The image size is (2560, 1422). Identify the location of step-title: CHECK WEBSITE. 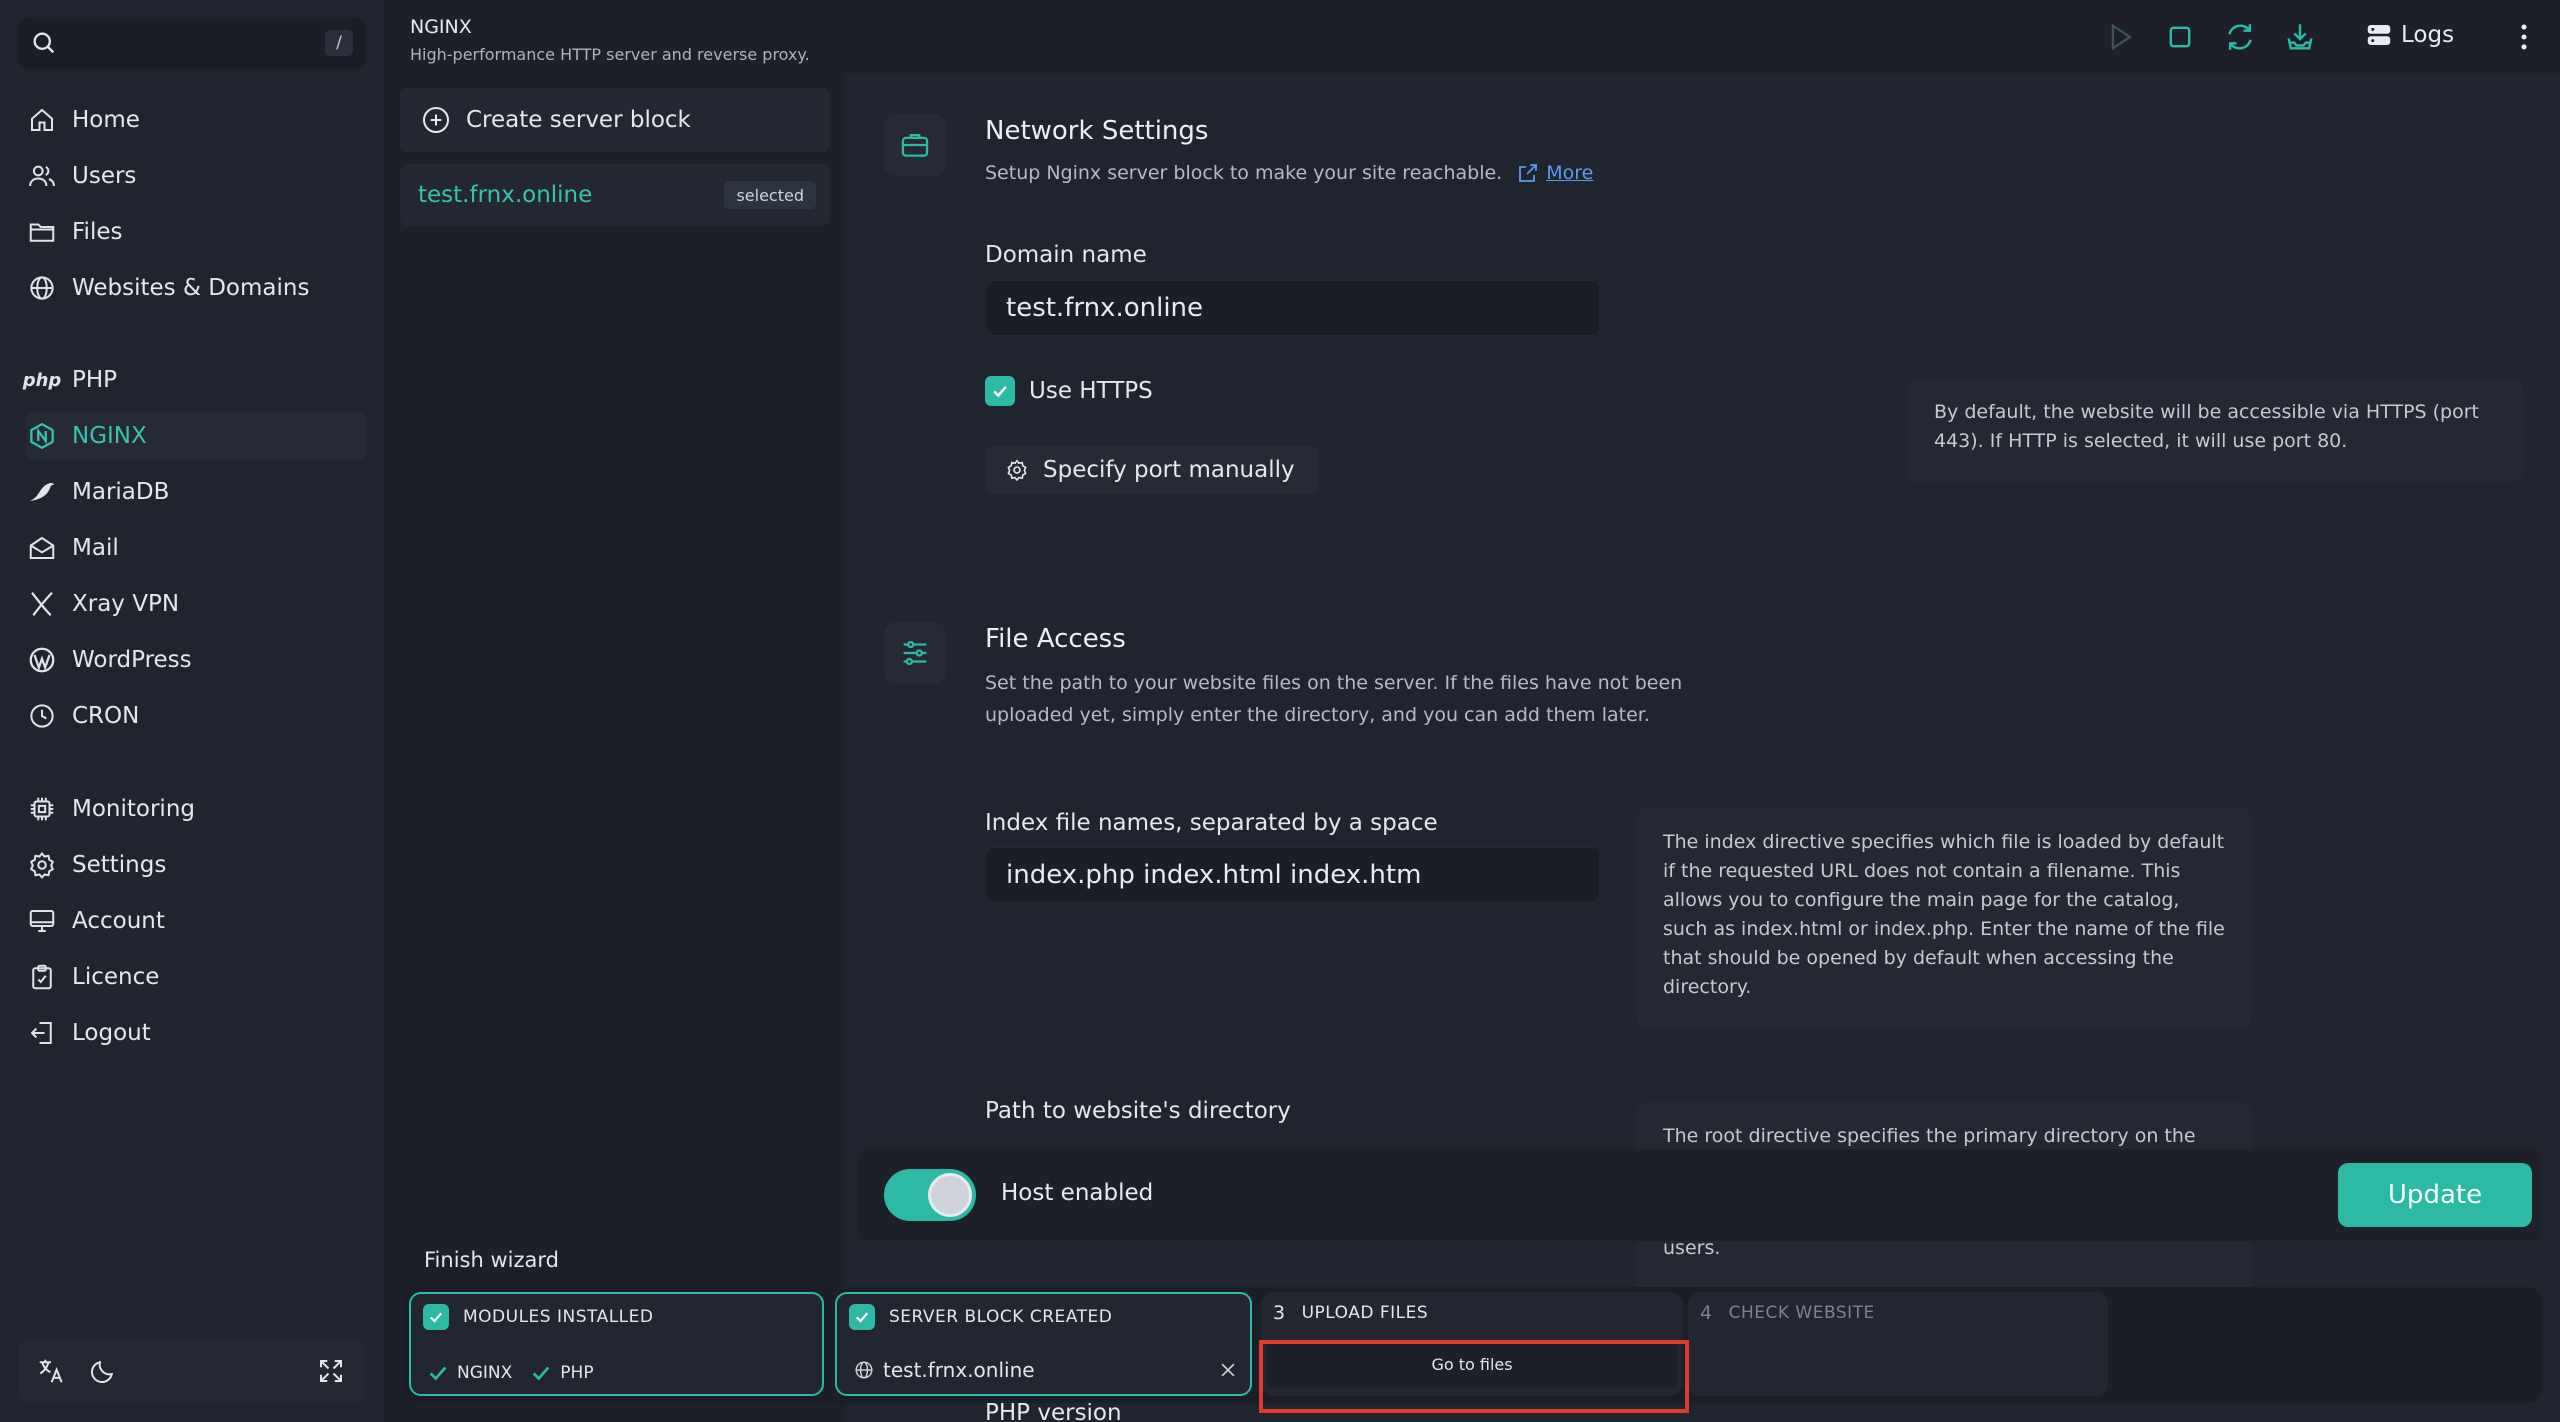
(1801, 1313).